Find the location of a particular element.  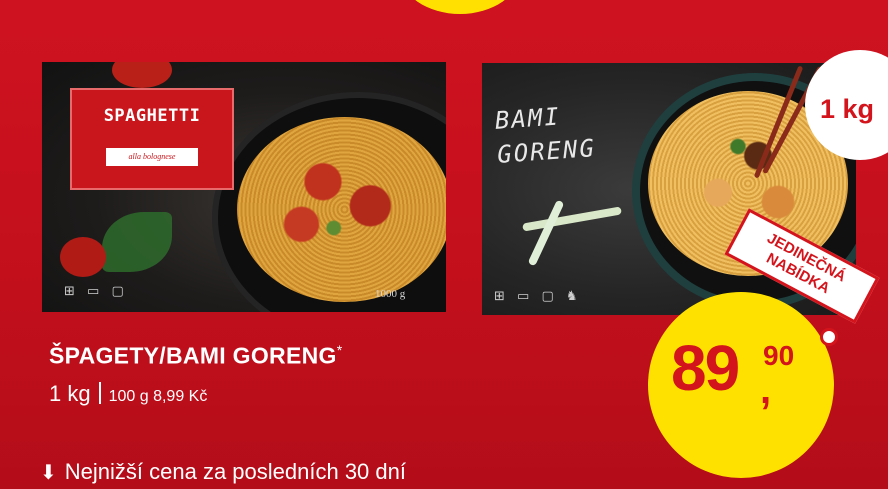

pack-label-title: SPAGHETTI is located at coordinates (152, 116).